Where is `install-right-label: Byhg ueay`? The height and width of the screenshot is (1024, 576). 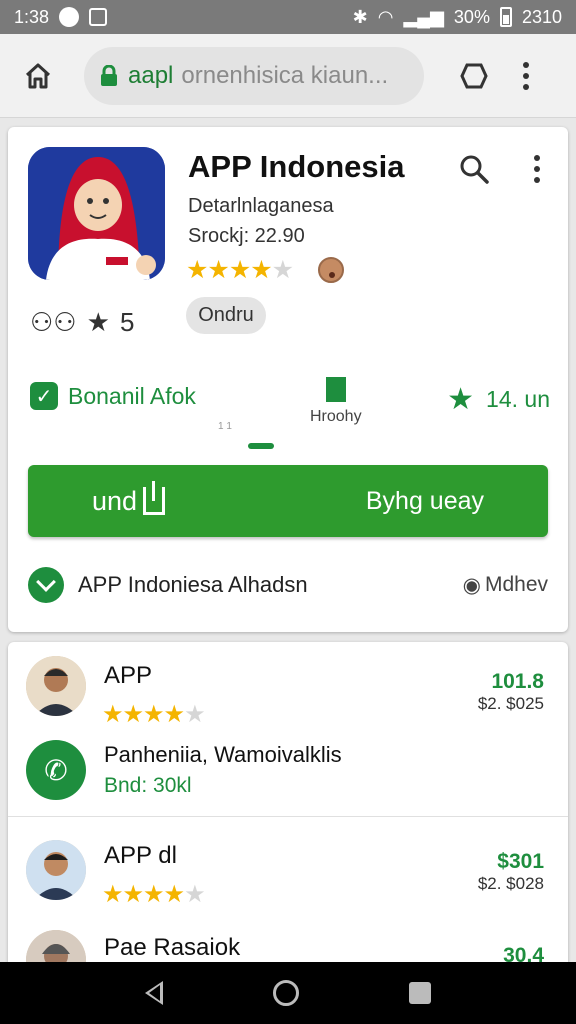
install-right-label: Byhg ueay is located at coordinates (424, 500).